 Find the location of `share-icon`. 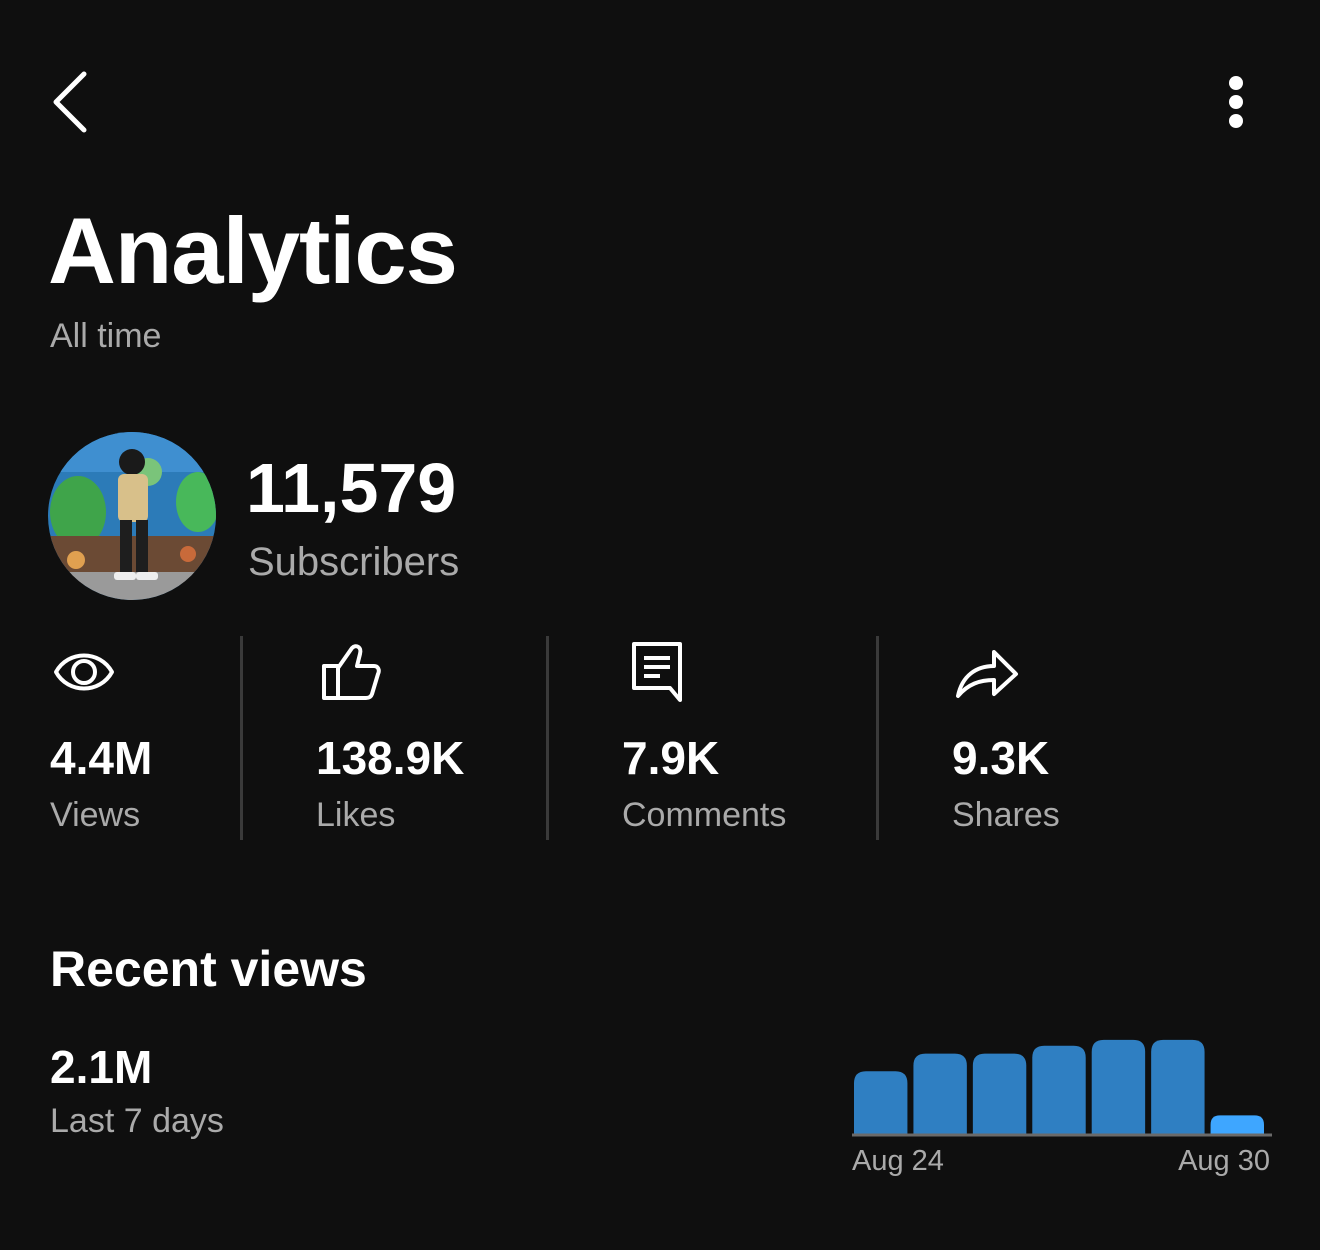

share-icon is located at coordinates (992, 676).